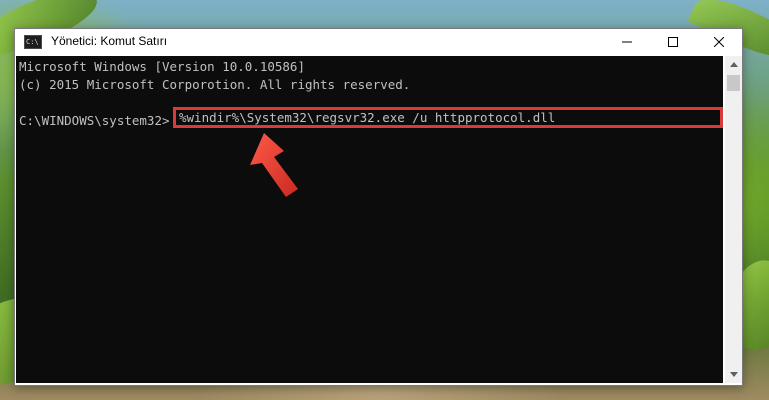 The width and height of the screenshot is (769, 400). I want to click on close-button, so click(719, 42).